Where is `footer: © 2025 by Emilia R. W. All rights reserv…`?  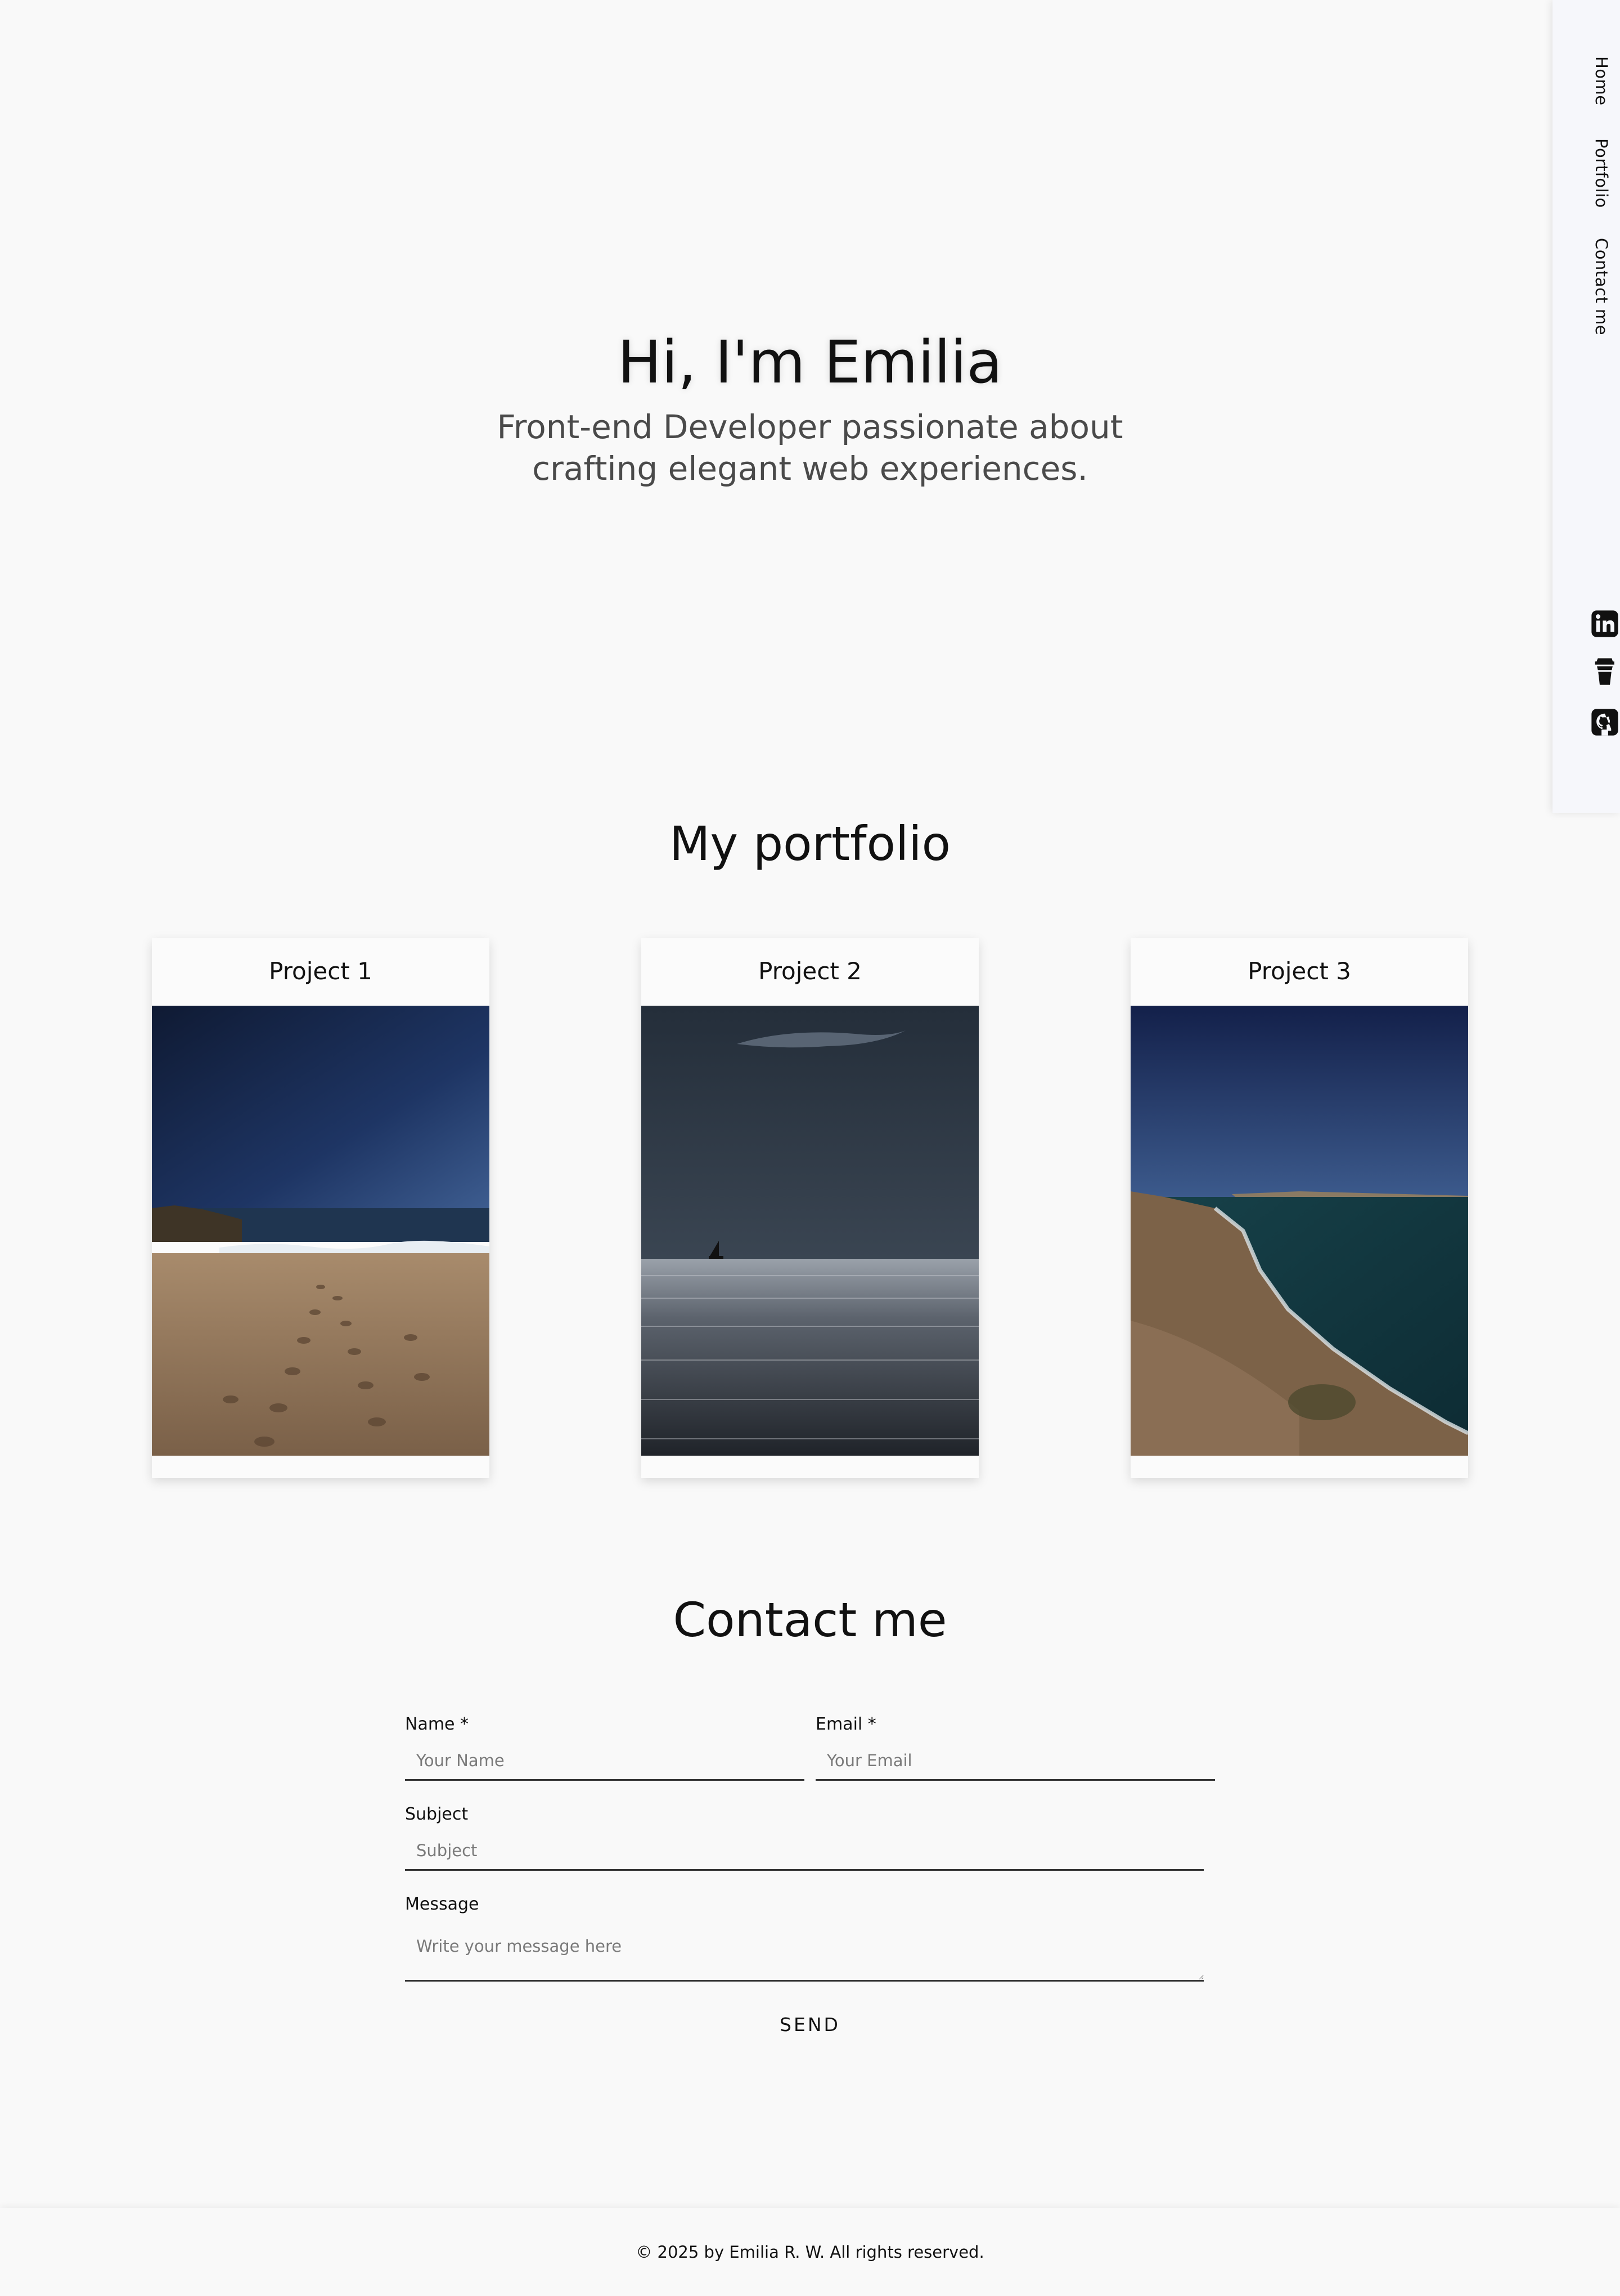
footer: © 2025 by Emilia R. W. All rights reserv… is located at coordinates (810, 2252).